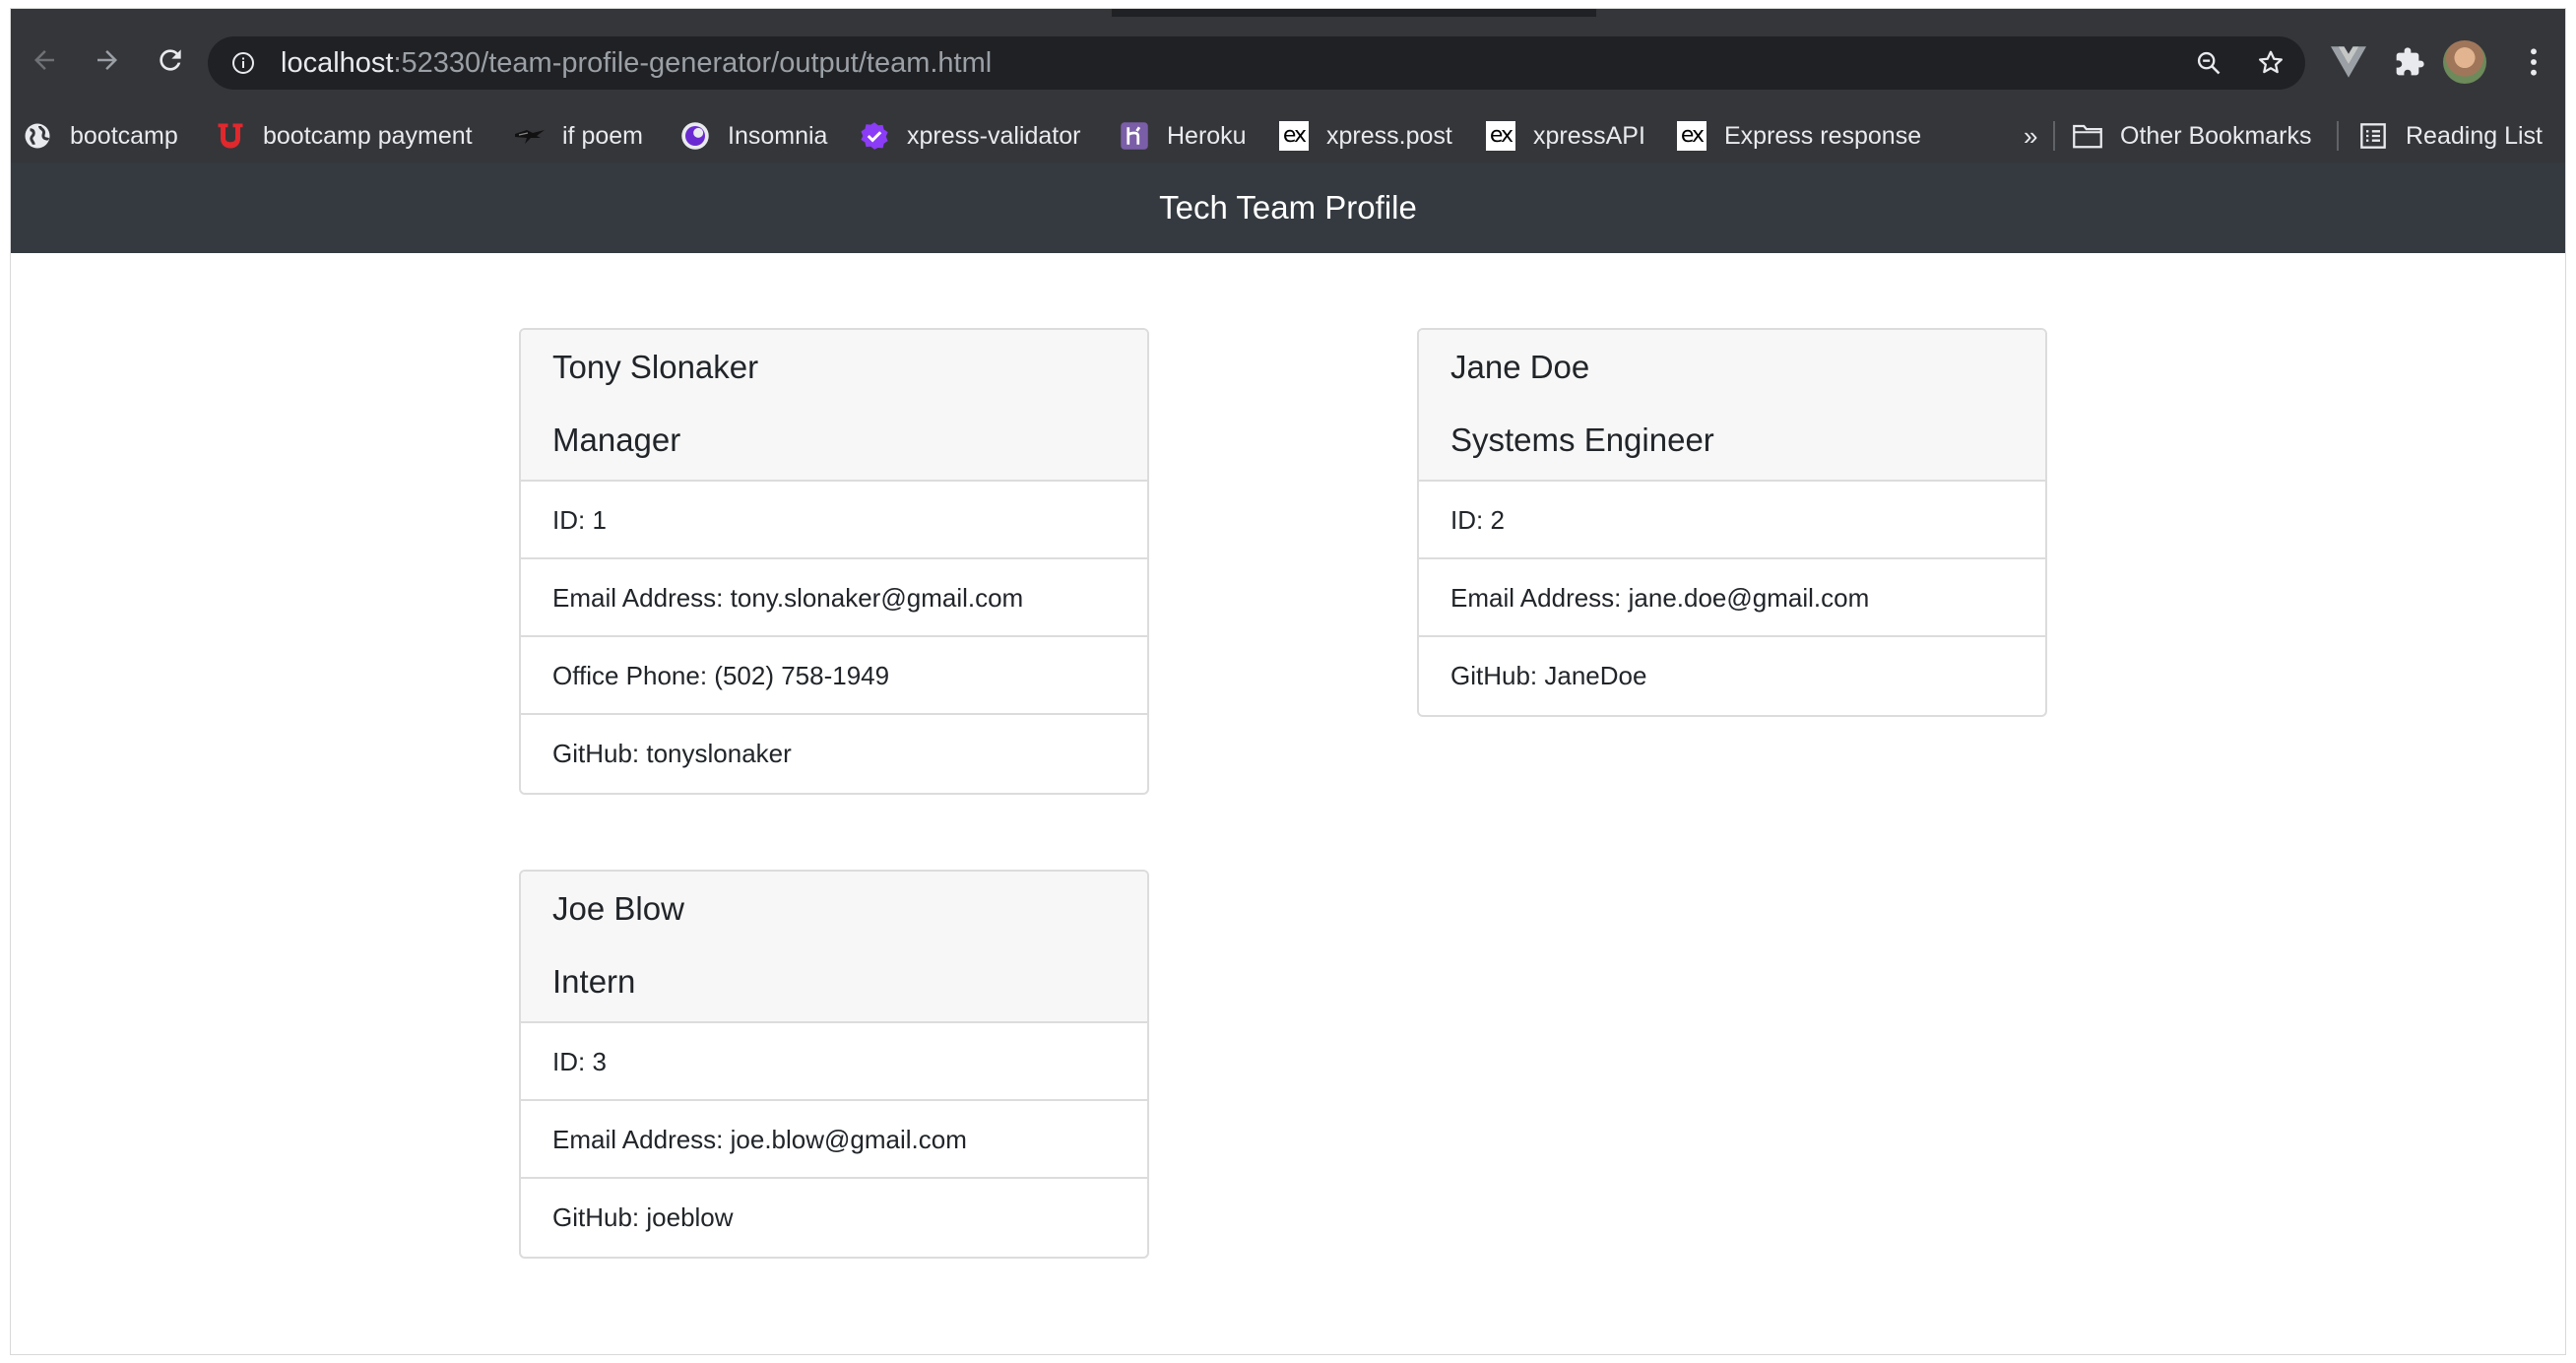 Image resolution: width=2576 pixels, height=1363 pixels. What do you see at coordinates (1732, 598) in the screenshot?
I see `employee-email: Email Address: jane.doe@gmail.com` at bounding box center [1732, 598].